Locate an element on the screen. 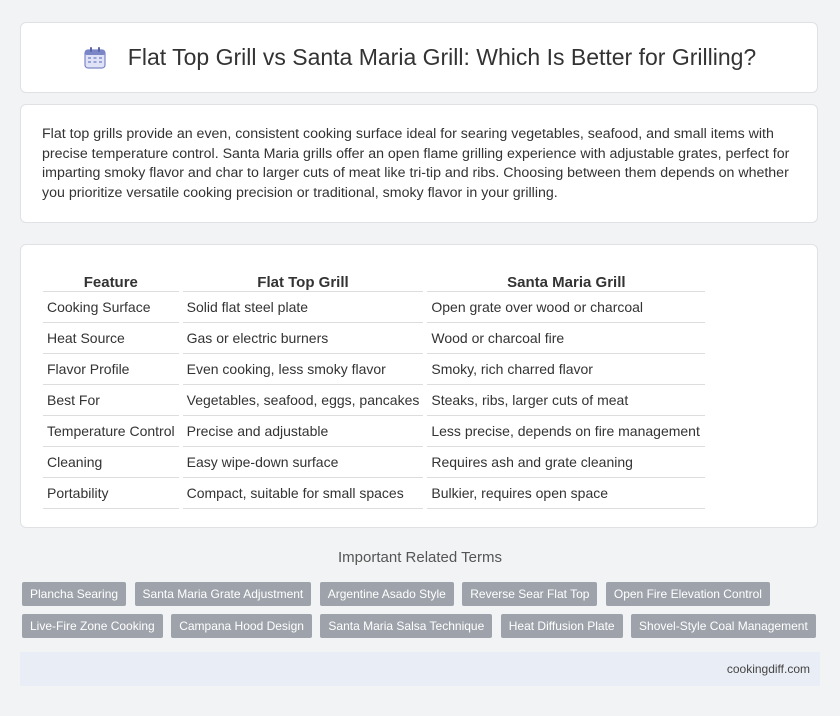 This screenshot has height=716, width=840. related-term-tag: Live-Fire Zone Cooking is located at coordinates (92, 626).